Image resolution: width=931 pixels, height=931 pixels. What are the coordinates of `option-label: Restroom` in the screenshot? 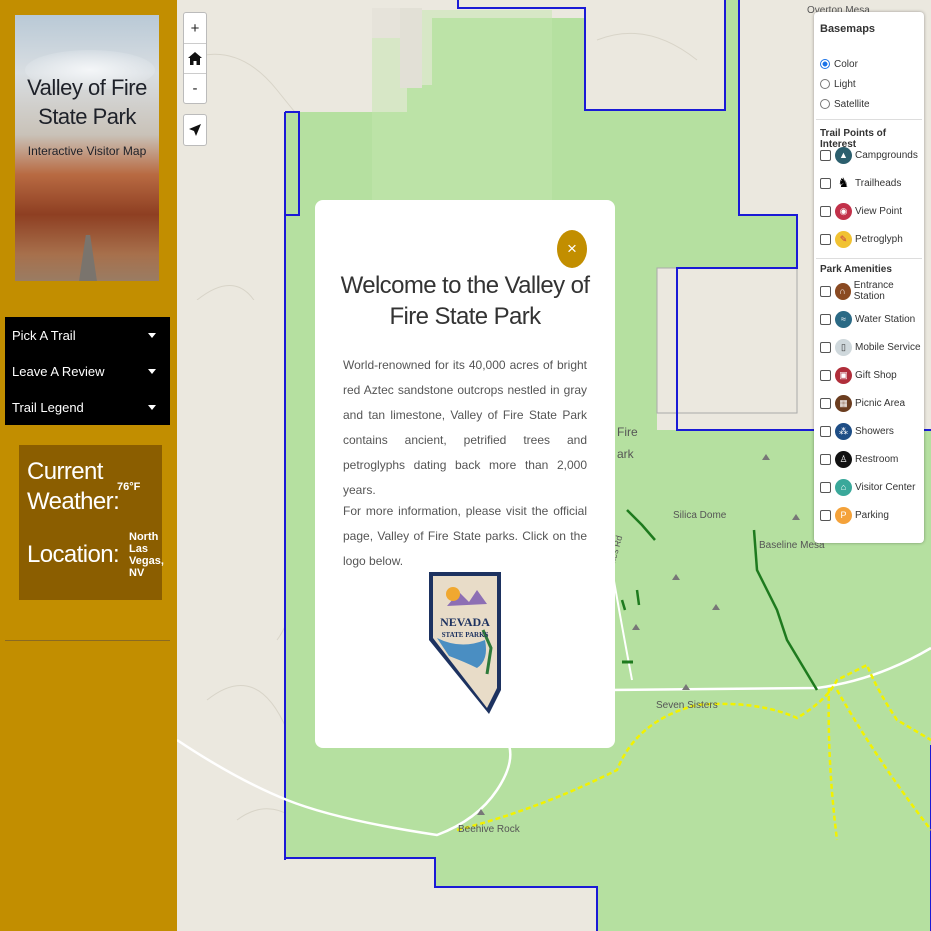 It's located at (877, 459).